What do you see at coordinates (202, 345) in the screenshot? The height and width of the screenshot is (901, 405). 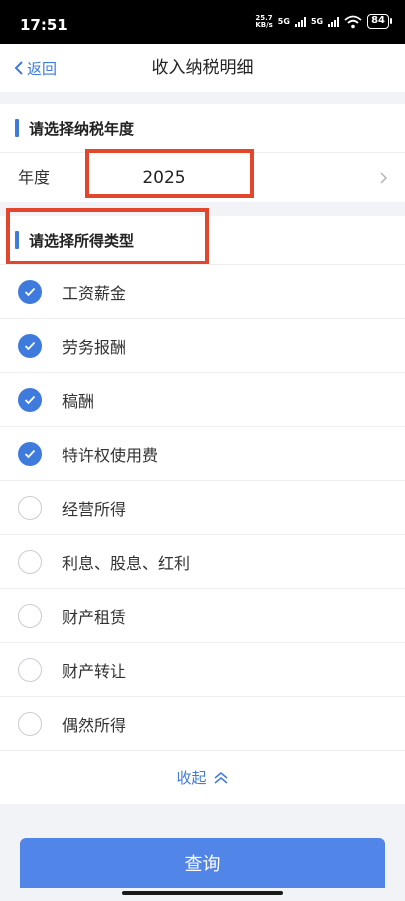 I see `income-type-item: 劳务报酬` at bounding box center [202, 345].